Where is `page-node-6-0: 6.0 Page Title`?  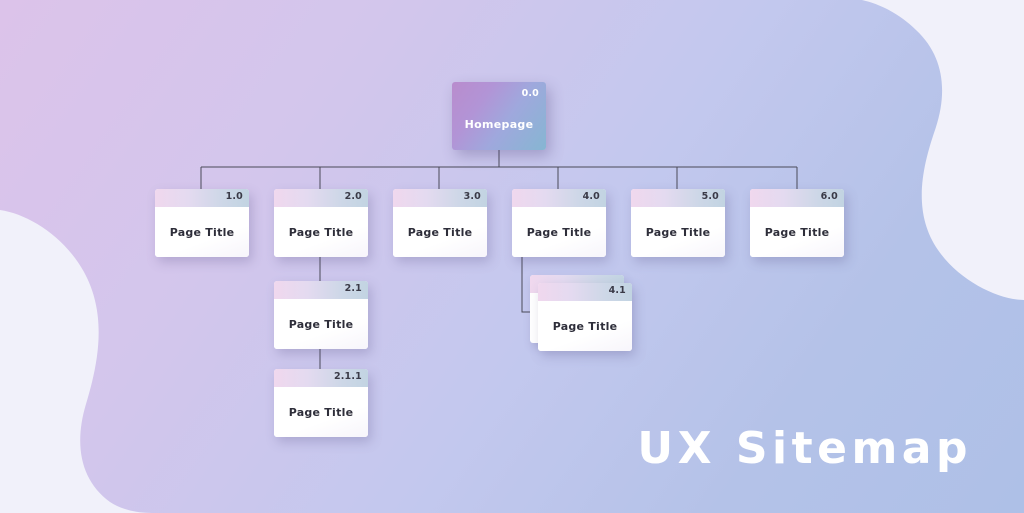
page-node-6-0: 6.0 Page Title is located at coordinates (797, 223).